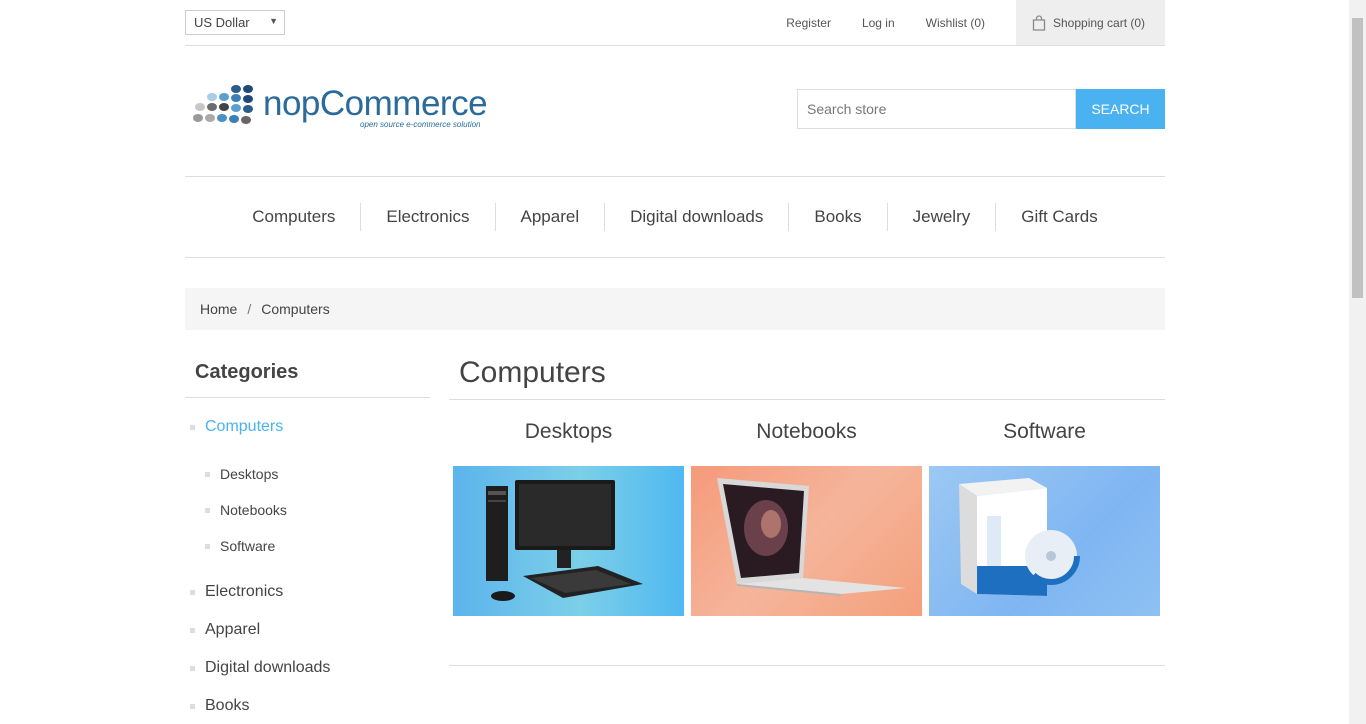 This screenshot has width=1366, height=724. I want to click on sidebar-item-apparel: Apparel, so click(307, 630).